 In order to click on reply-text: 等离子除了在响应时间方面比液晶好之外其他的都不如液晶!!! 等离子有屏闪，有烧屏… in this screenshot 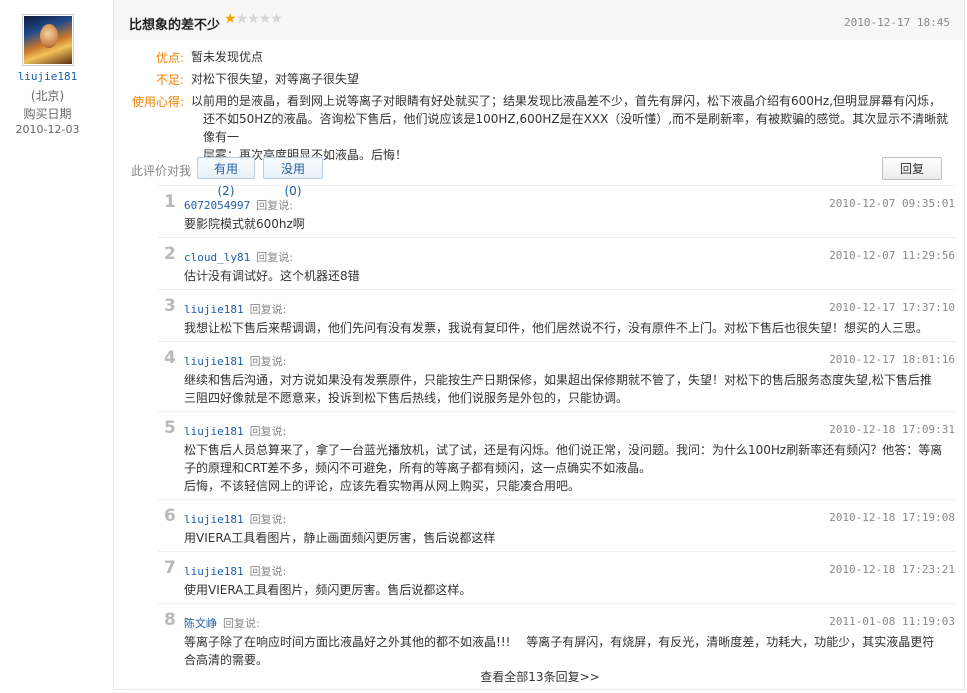, I will do `click(564, 651)`.